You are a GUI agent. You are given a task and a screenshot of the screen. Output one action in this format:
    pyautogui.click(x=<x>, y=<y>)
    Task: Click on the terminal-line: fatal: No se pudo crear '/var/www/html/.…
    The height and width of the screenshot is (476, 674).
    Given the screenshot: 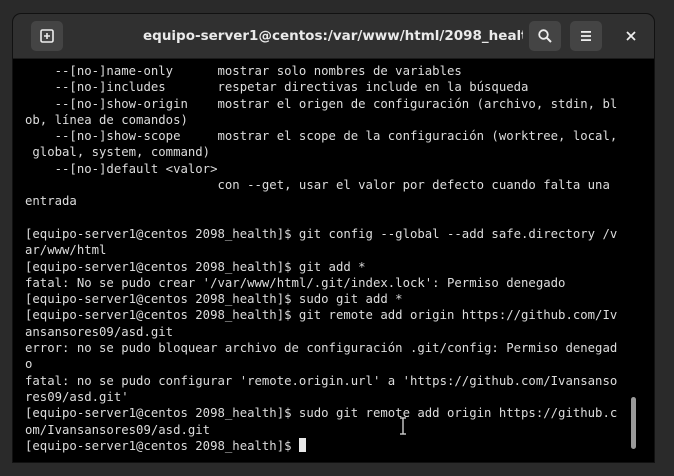 What is the action you would take?
    pyautogui.click(x=321, y=283)
    